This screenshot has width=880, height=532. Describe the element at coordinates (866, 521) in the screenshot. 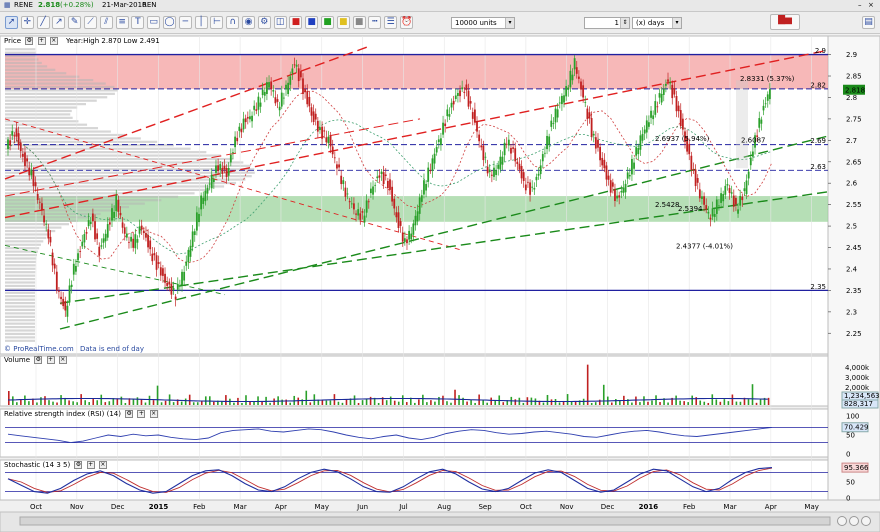

I see `expand-icon` at that location.